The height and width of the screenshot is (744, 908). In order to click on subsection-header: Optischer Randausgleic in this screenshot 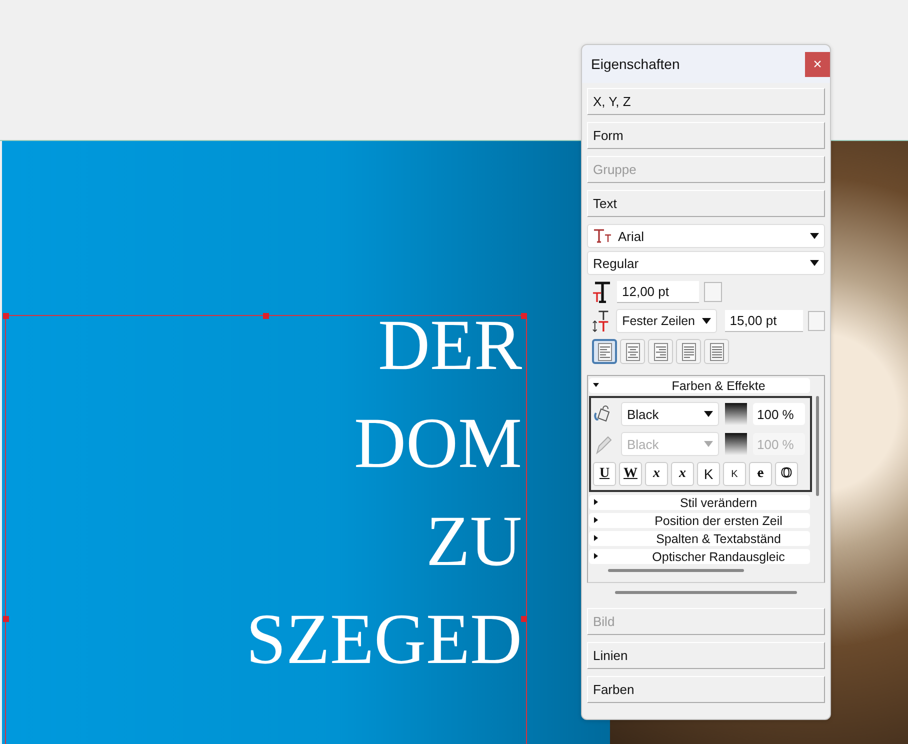, I will do `click(699, 556)`.